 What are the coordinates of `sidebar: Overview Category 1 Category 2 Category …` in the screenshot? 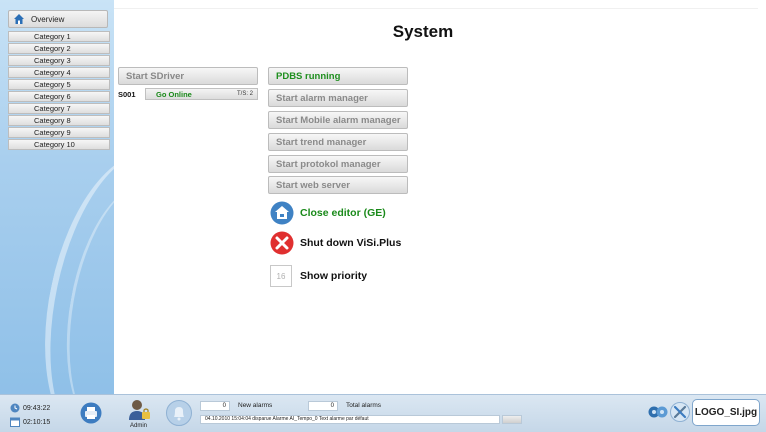 It's located at (57, 197).